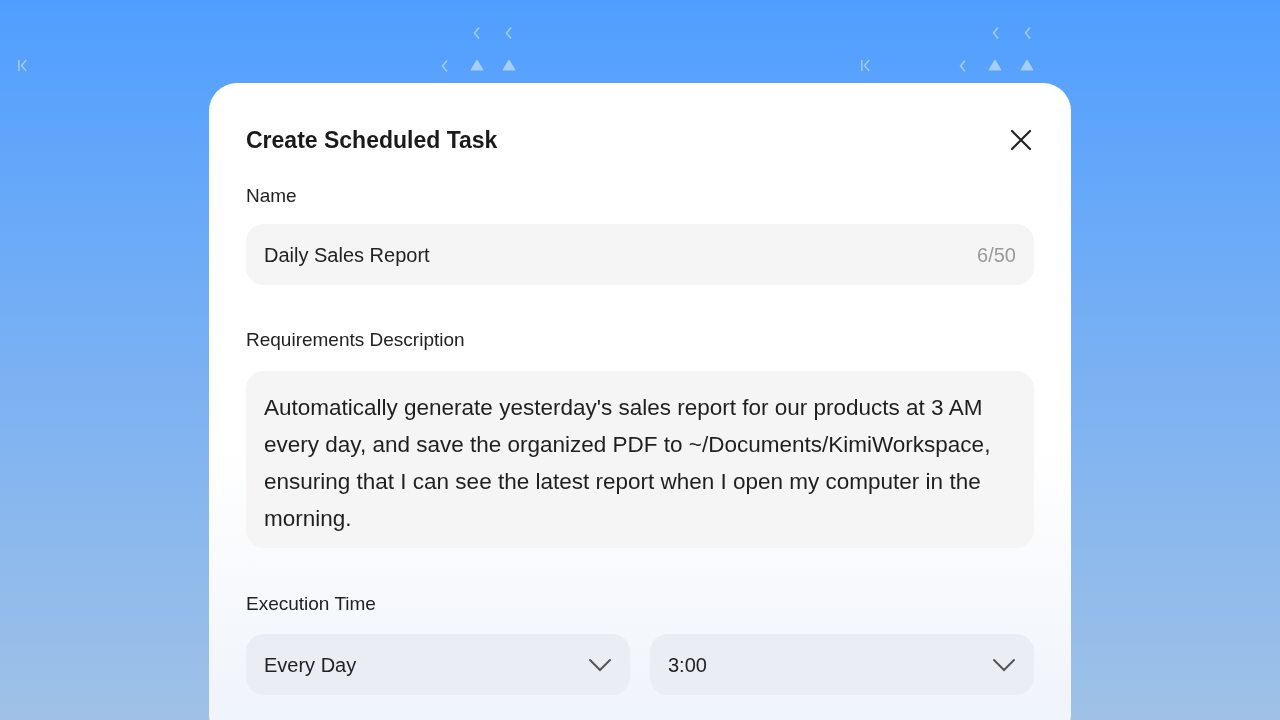 Image resolution: width=1280 pixels, height=720 pixels. I want to click on character-counter: 6/50, so click(996, 255).